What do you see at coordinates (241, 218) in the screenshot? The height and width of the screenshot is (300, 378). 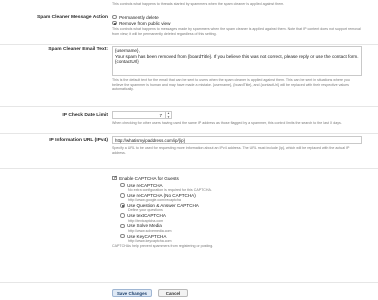 I see `captcha-option-textcaptcha: Use textCAPTCHA http://textcaptcha.com` at bounding box center [241, 218].